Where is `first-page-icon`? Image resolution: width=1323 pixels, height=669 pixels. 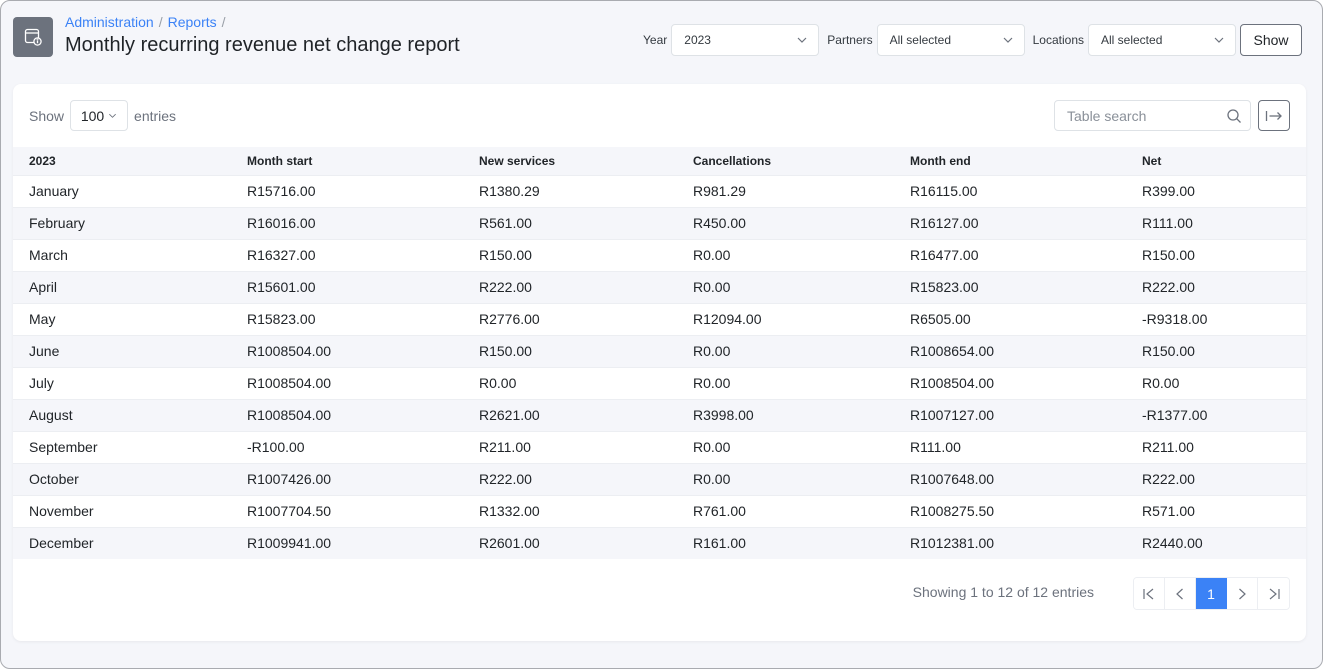
first-page-icon is located at coordinates (1148, 593).